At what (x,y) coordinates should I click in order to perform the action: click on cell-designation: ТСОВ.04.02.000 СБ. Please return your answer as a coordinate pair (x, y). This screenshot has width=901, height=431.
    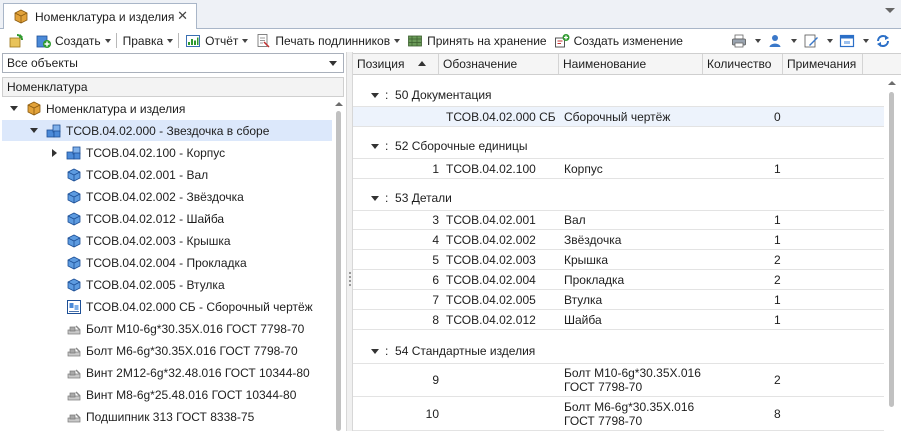
    Looking at the image, I should click on (501, 116).